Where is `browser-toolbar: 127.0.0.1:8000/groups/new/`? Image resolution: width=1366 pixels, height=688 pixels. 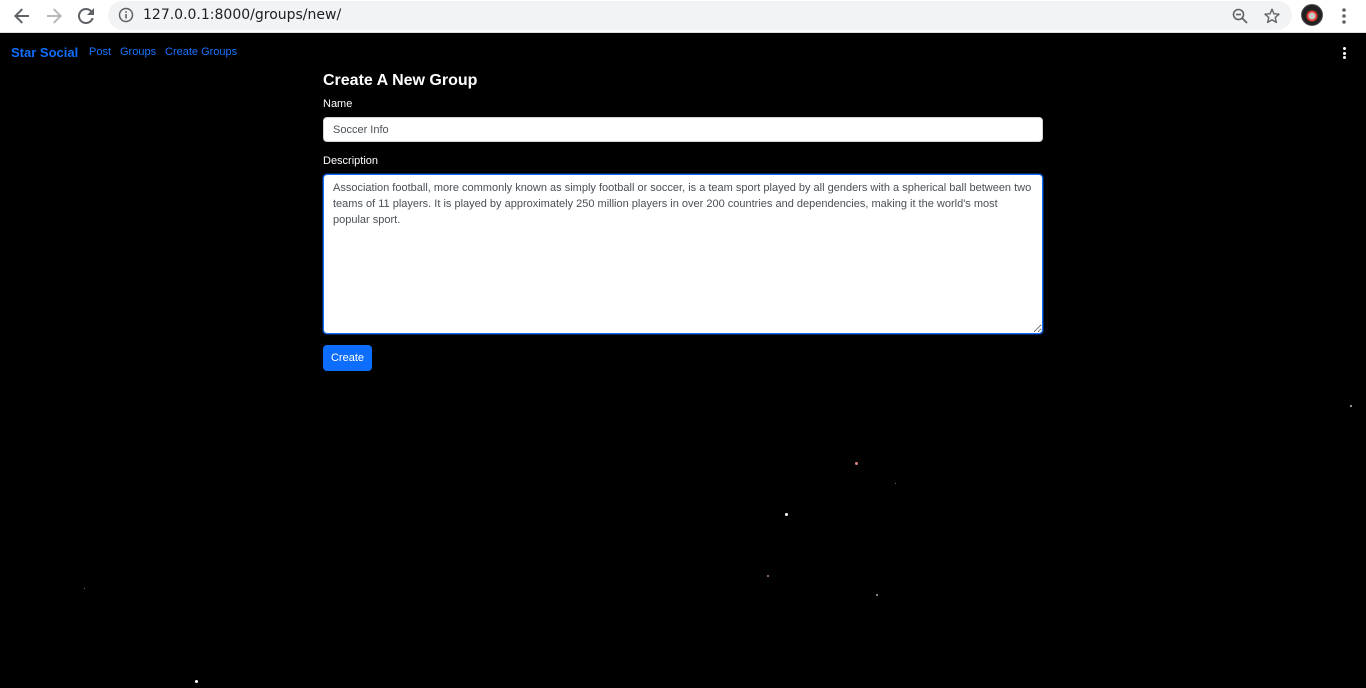 browser-toolbar: 127.0.0.1:8000/groups/new/ is located at coordinates (683, 16).